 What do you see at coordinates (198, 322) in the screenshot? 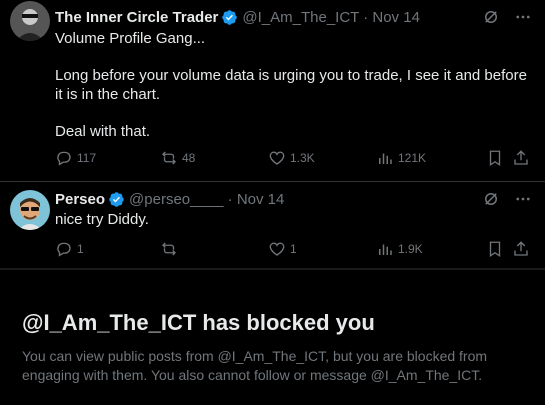
I see `blocked-title: @I_Am_The_ICT has blocked you` at bounding box center [198, 322].